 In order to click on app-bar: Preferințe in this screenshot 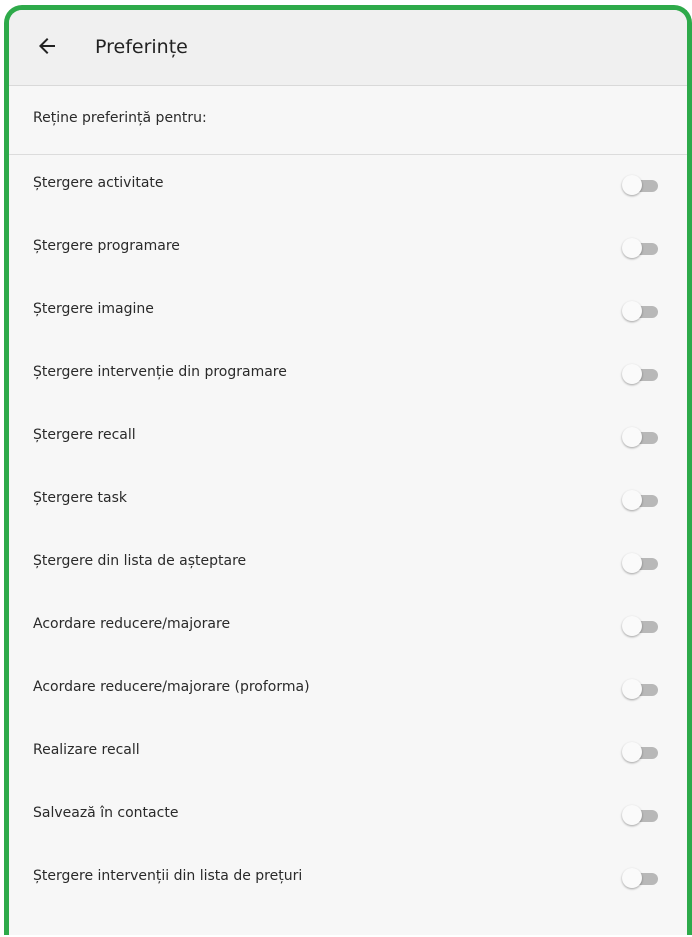, I will do `click(348, 48)`.